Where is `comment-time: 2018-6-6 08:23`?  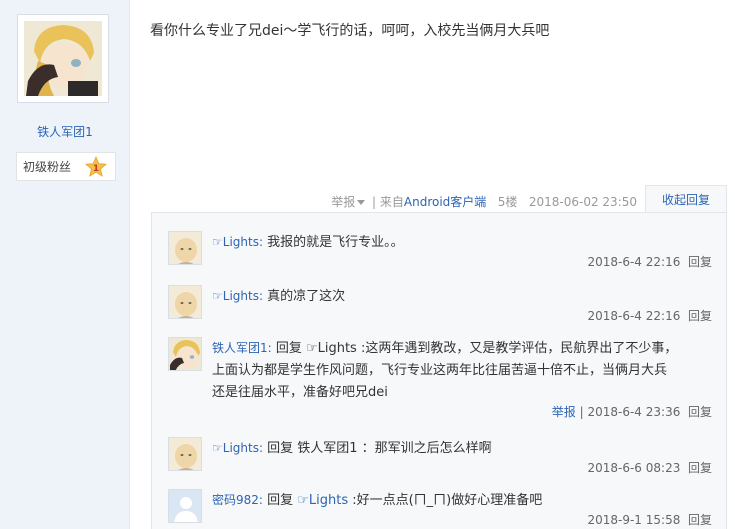 comment-time: 2018-6-6 08:23 is located at coordinates (634, 468).